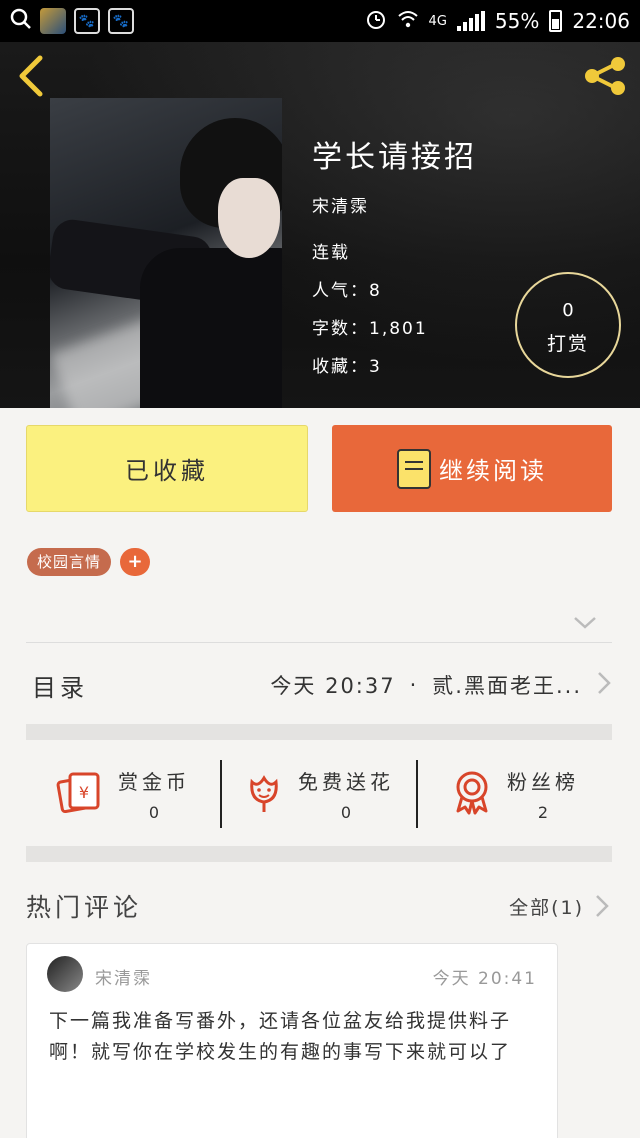 The image size is (640, 1138). Describe the element at coordinates (166, 253) in the screenshot. I see `book-cover` at that location.